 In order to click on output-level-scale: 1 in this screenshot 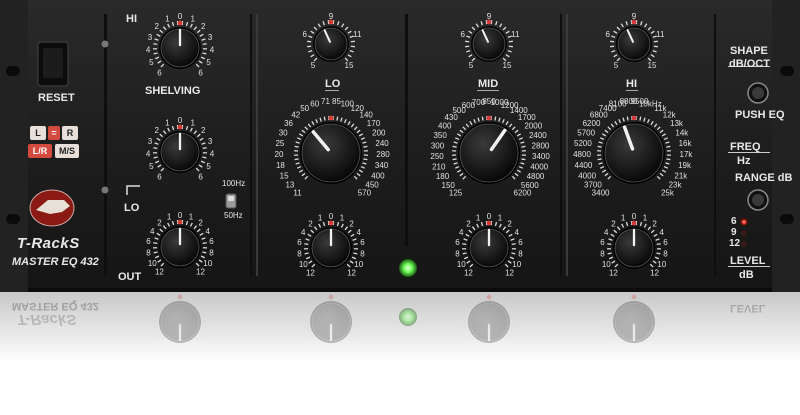, I will do `click(191, 217)`.